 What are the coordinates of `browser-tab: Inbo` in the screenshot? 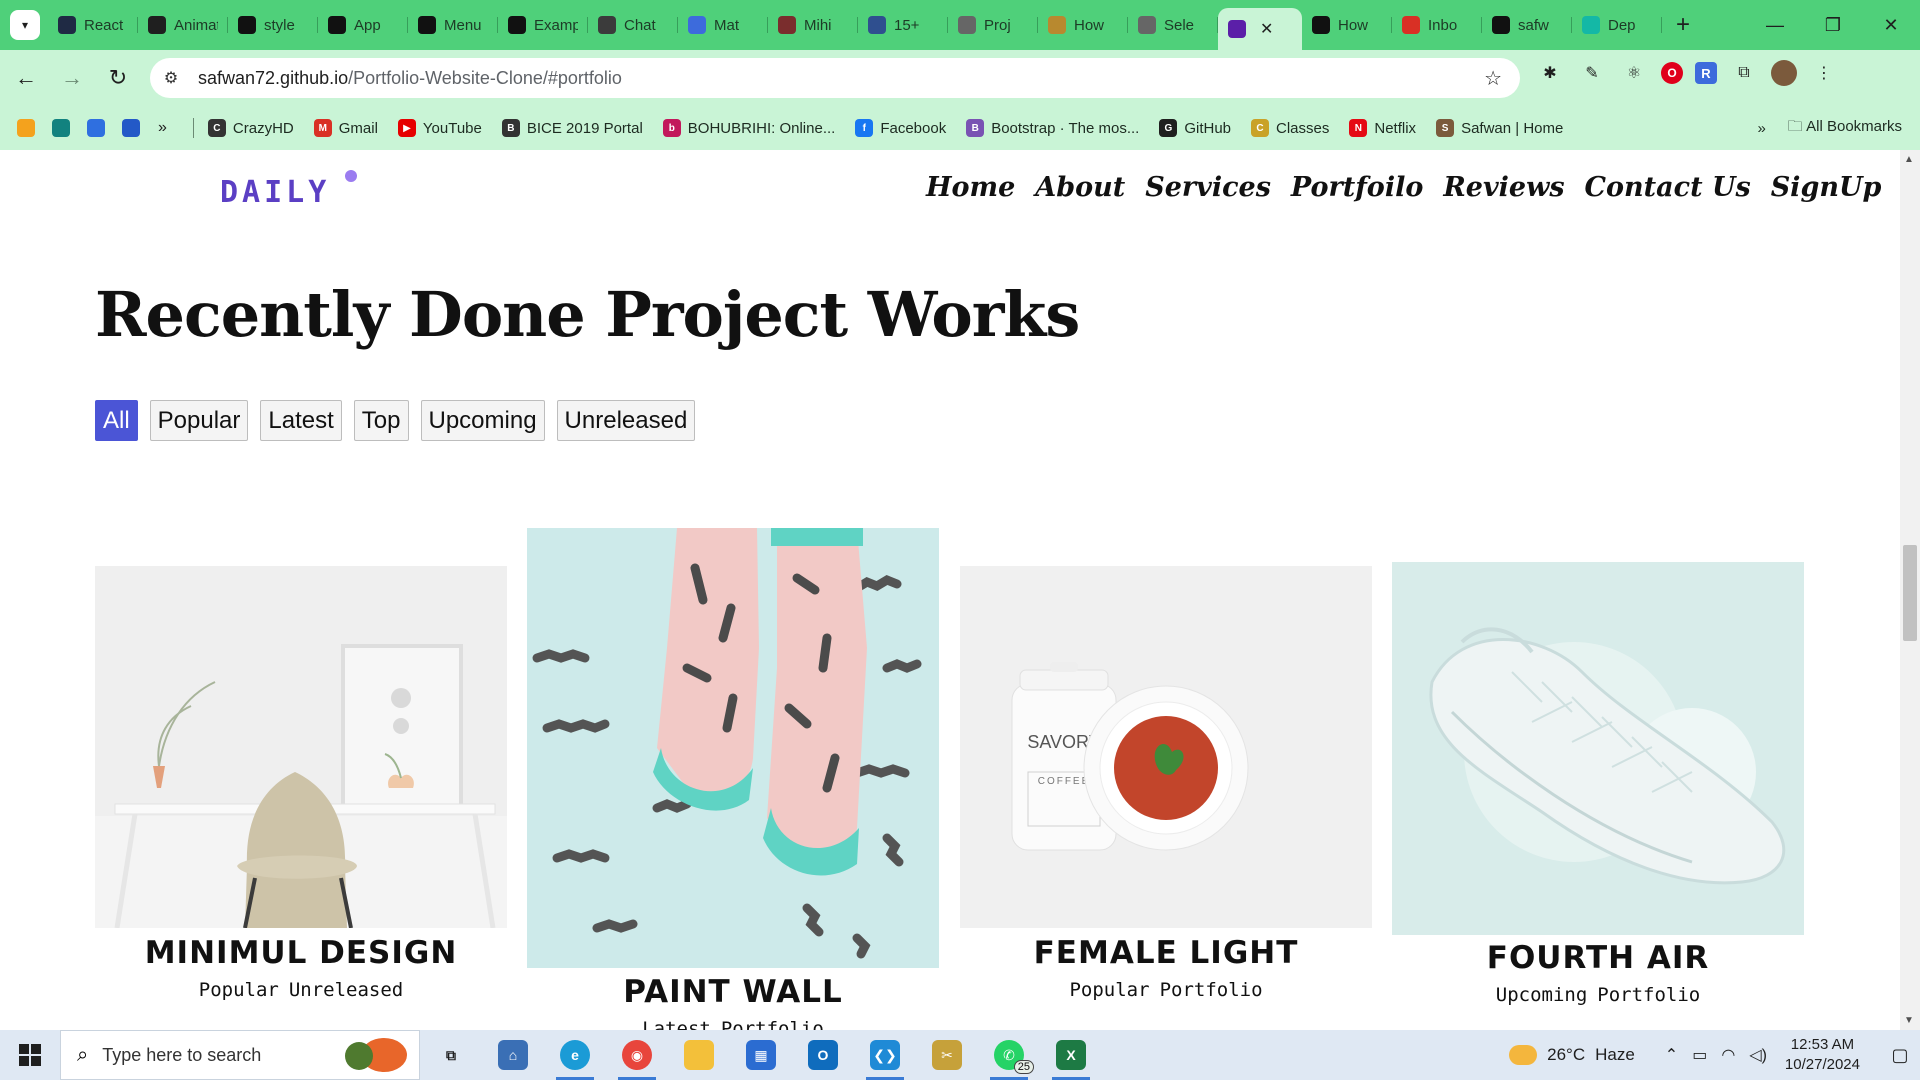 It's located at (1437, 25).